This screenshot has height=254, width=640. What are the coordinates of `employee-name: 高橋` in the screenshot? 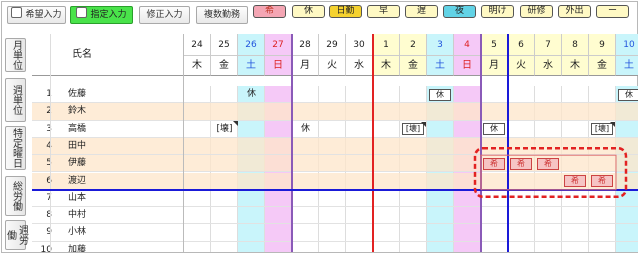 It's located at (118, 129).